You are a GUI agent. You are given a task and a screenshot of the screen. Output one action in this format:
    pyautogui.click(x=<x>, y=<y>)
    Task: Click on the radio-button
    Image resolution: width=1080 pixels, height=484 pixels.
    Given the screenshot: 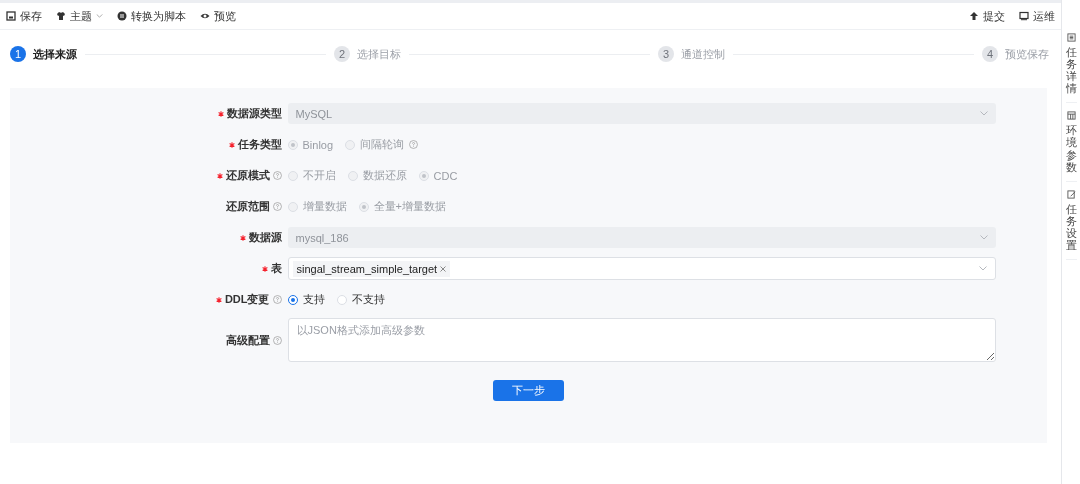 What is the action you would take?
    pyautogui.click(x=292, y=299)
    